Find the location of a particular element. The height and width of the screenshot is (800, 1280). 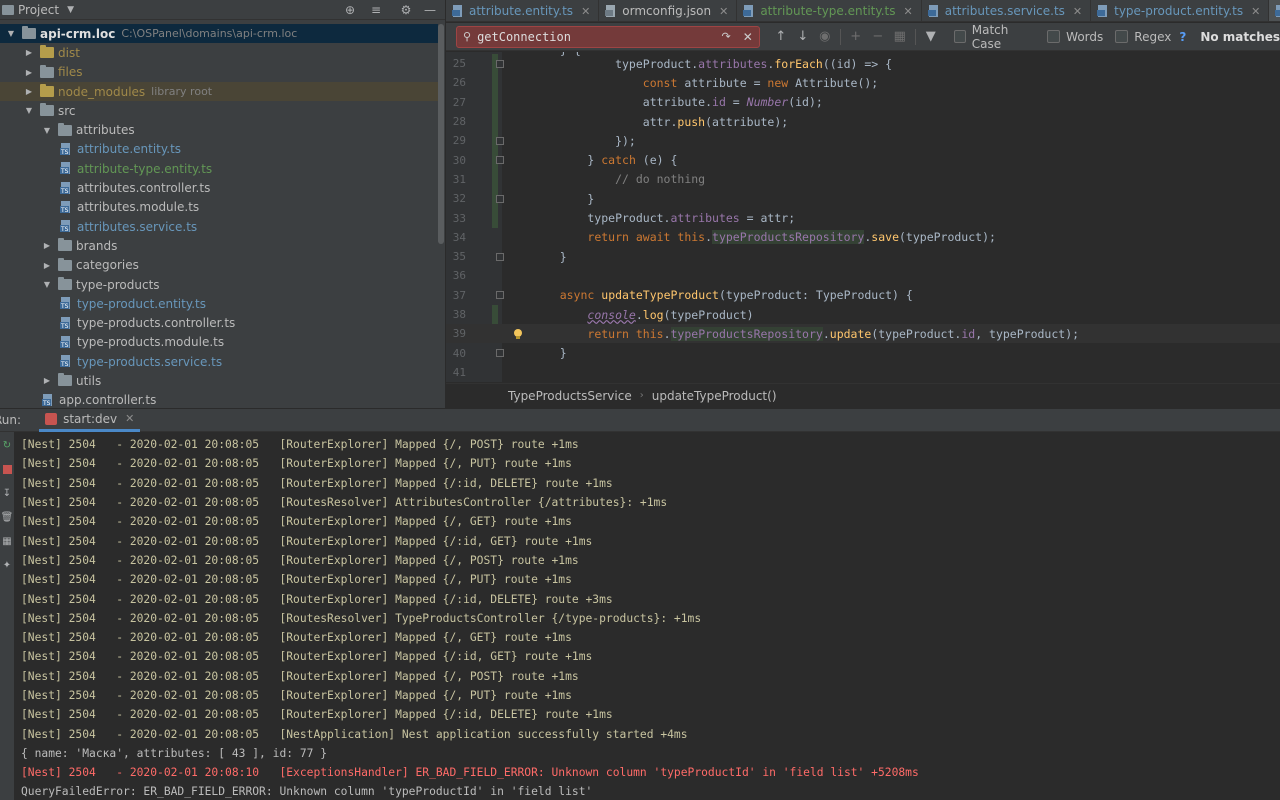

code-line: 26 const attribute = new Attribute(); is located at coordinates (863, 83).